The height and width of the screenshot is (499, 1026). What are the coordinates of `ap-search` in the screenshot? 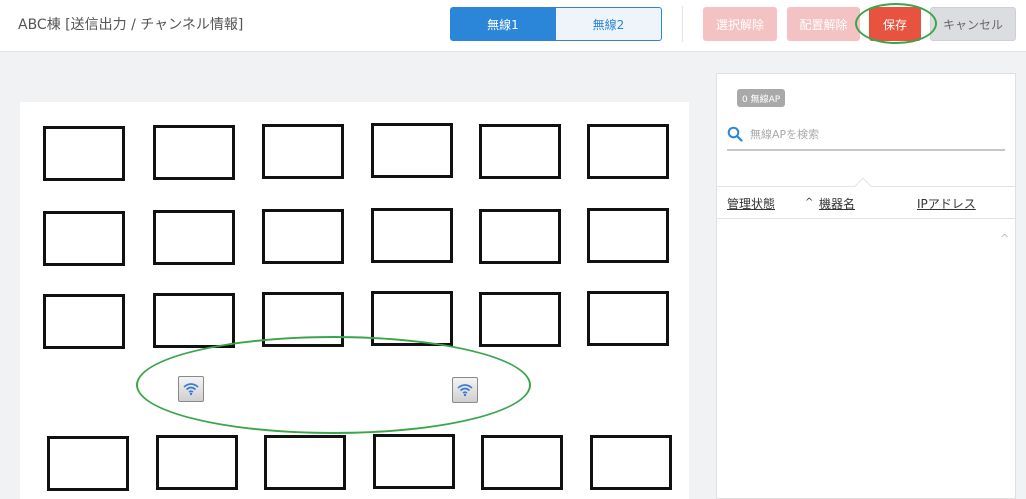 It's located at (866, 137).